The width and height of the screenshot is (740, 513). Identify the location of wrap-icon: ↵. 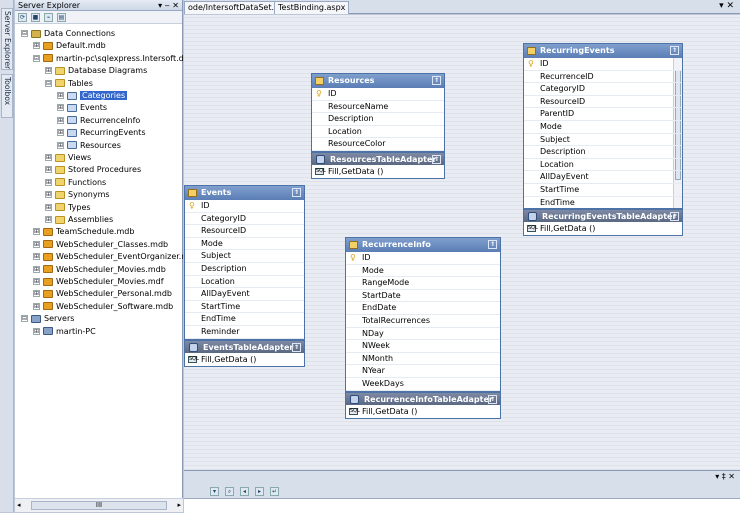
(274, 491).